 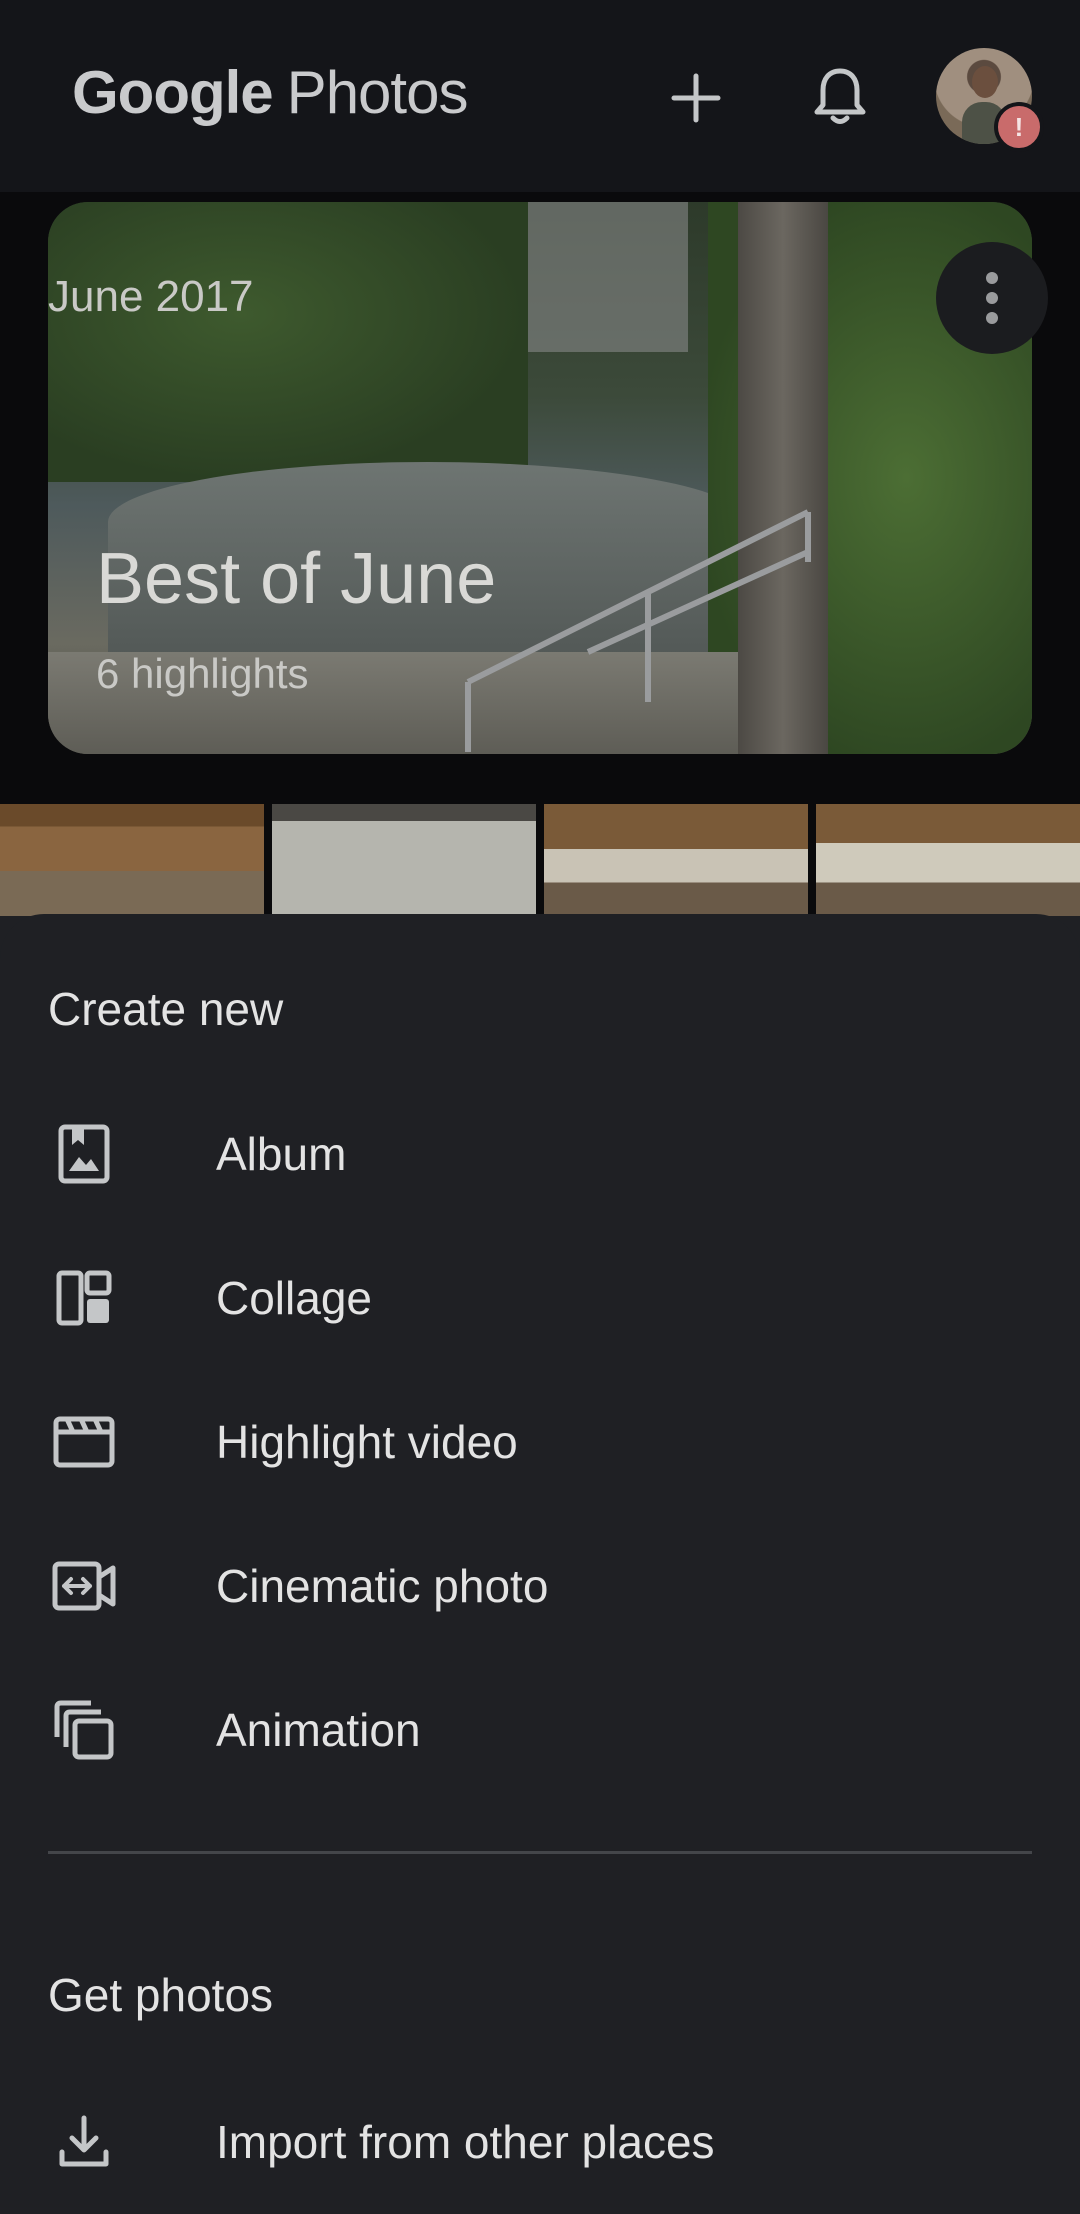 What do you see at coordinates (84, 2142) in the screenshot?
I see `download-icon` at bounding box center [84, 2142].